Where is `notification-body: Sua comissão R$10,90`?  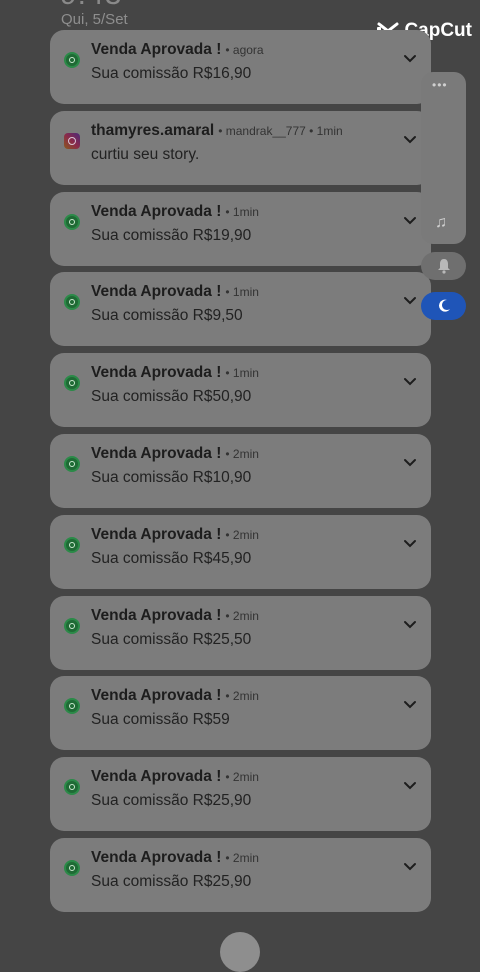
notification-body: Sua comissão R$10,90 is located at coordinates (171, 477).